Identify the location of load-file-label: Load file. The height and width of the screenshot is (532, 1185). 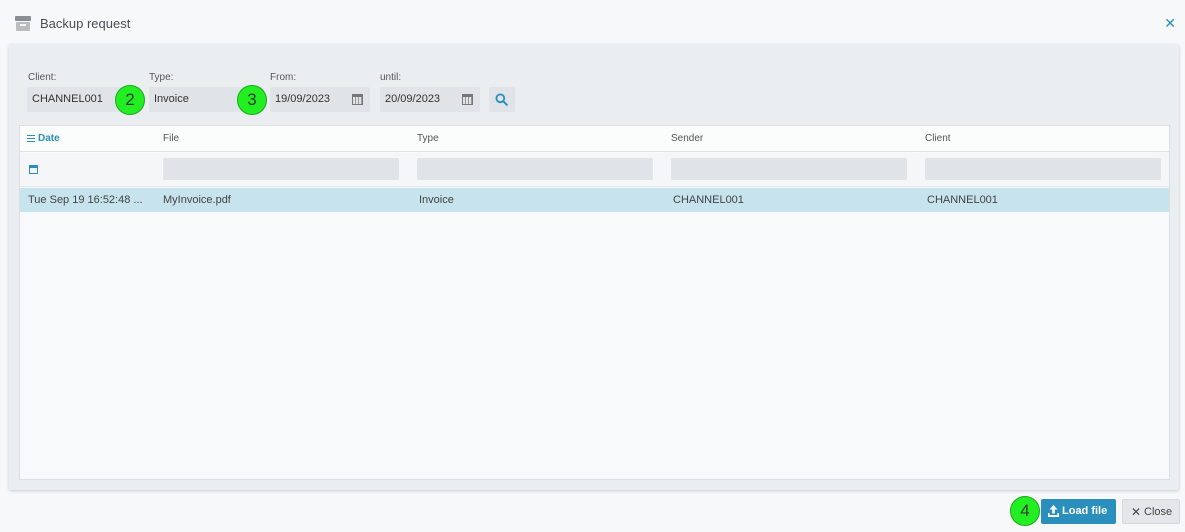
(1085, 511).